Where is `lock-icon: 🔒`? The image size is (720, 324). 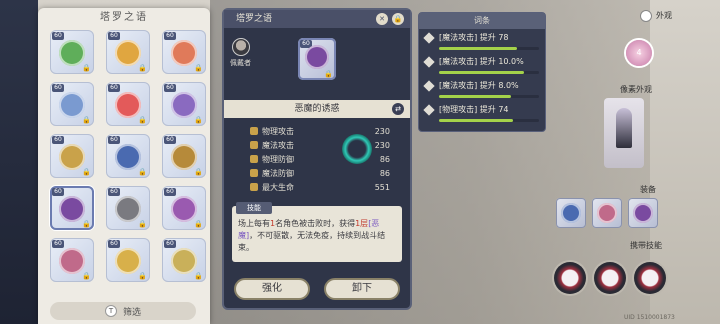 lock-icon: 🔒 is located at coordinates (398, 19).